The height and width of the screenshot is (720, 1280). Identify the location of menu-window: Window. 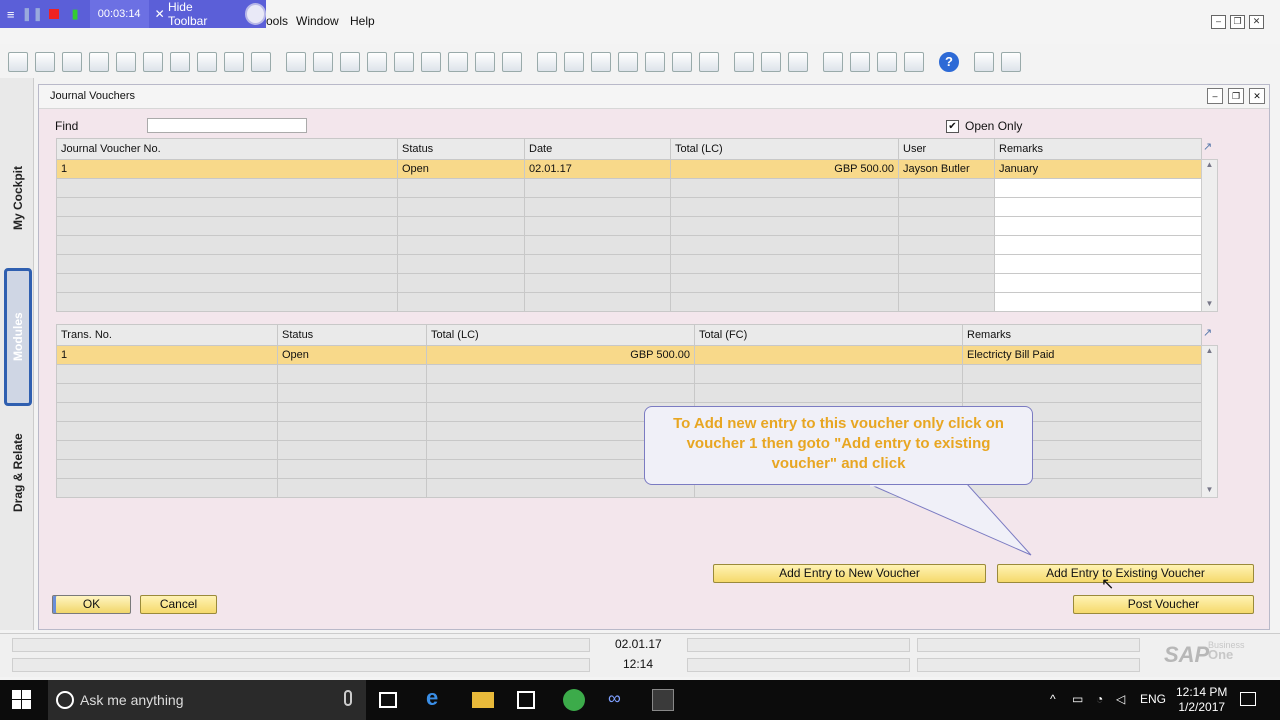
(317, 21).